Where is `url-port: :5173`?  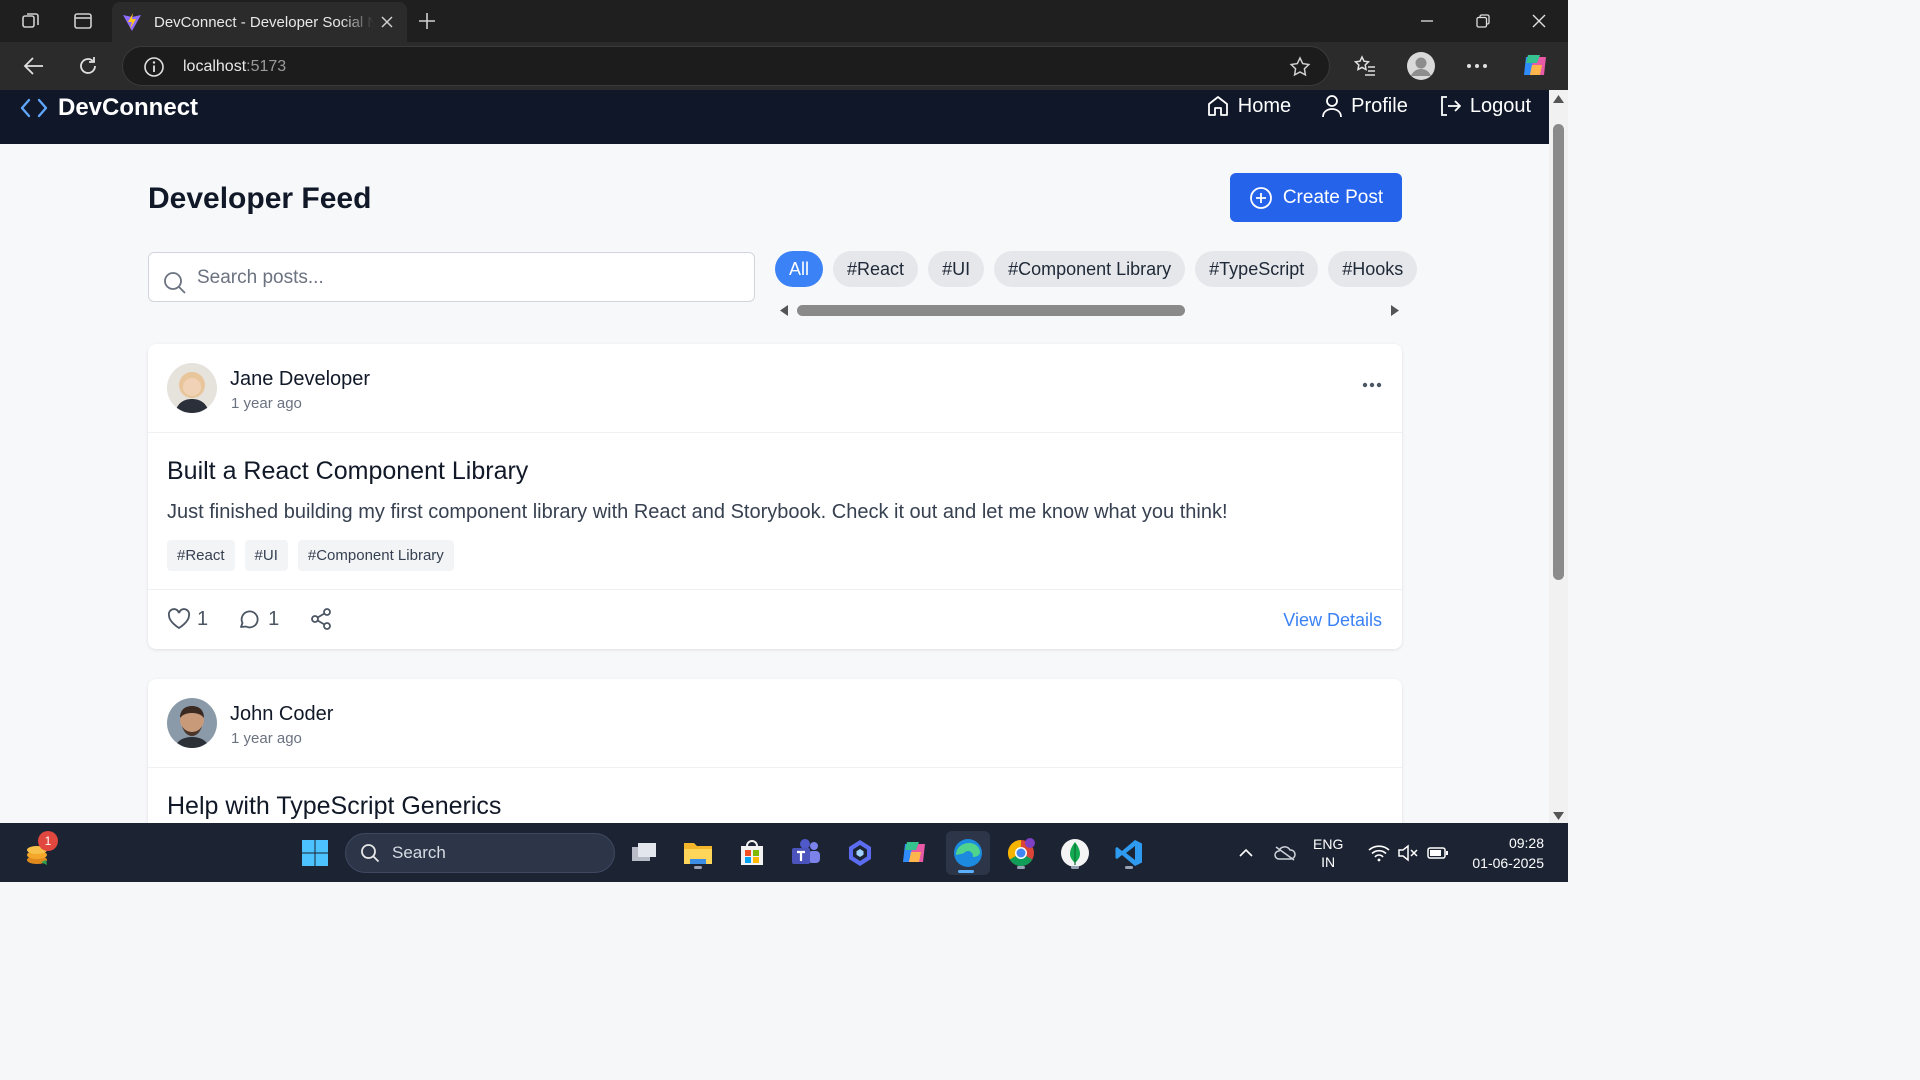 url-port: :5173 is located at coordinates (266, 66).